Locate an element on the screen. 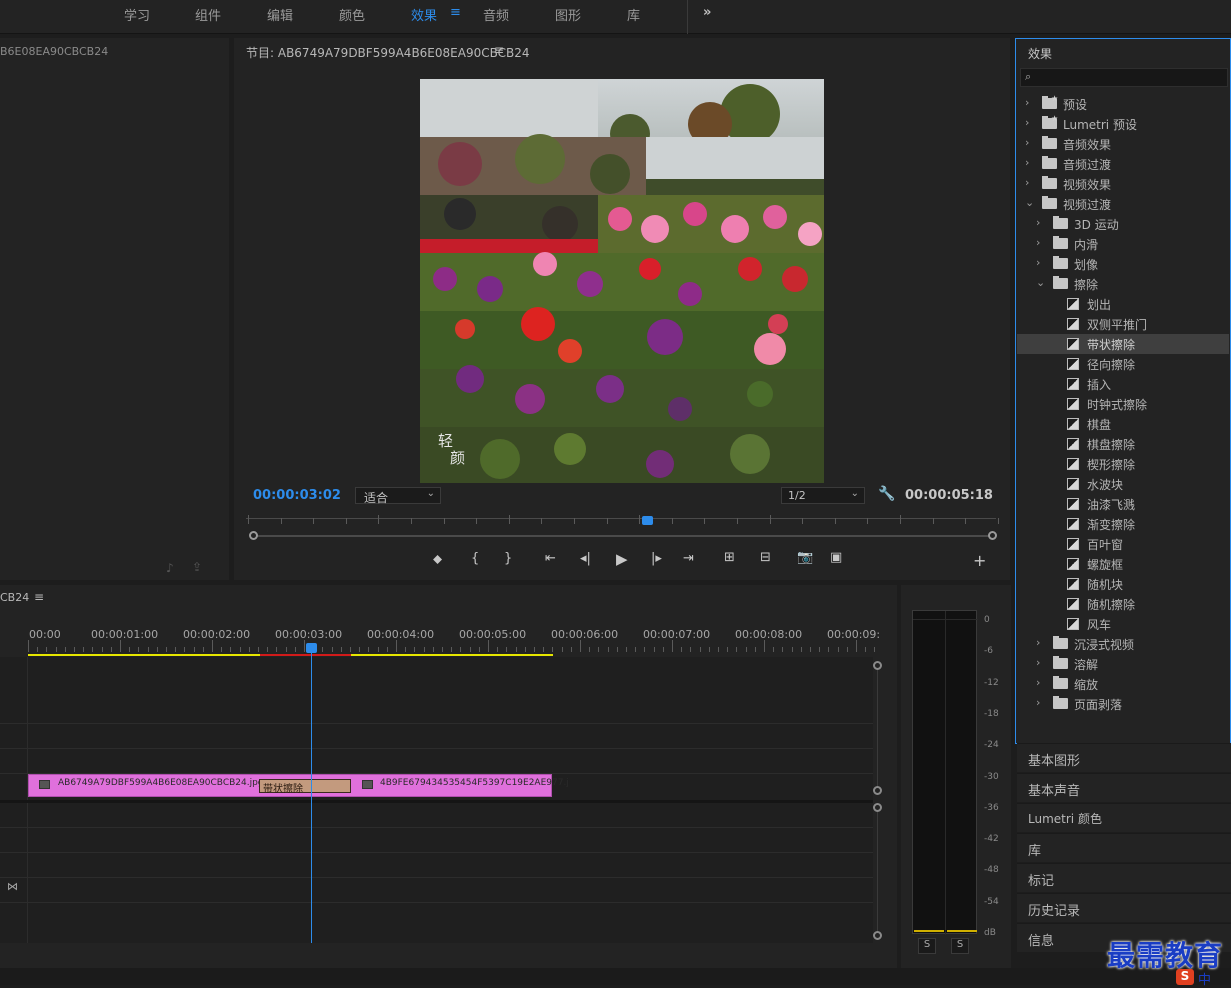  effects-tree-item: 径向擦除 is located at coordinates (1123, 364).